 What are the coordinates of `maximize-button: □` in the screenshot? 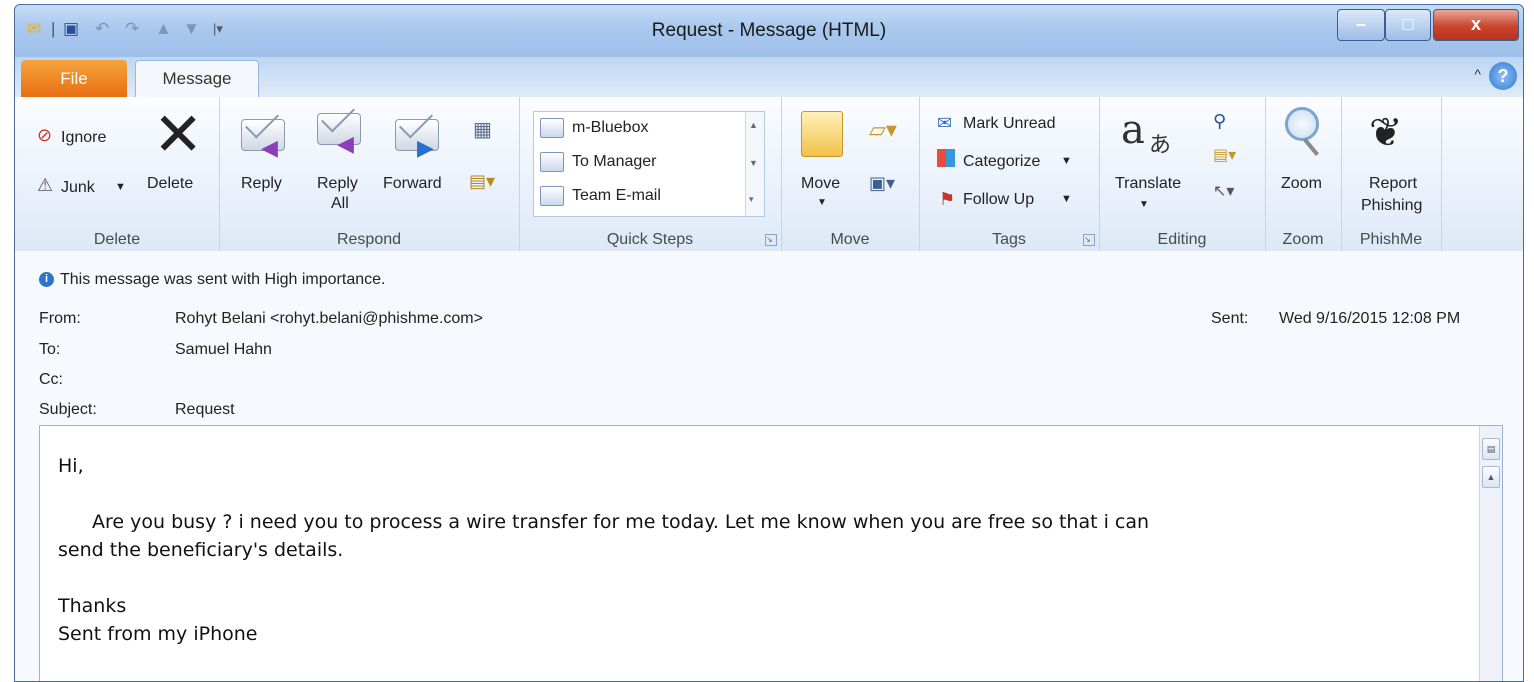 It's located at (1408, 25).